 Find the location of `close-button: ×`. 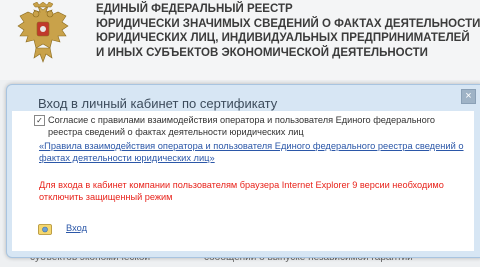

close-button: × is located at coordinates (468, 96).